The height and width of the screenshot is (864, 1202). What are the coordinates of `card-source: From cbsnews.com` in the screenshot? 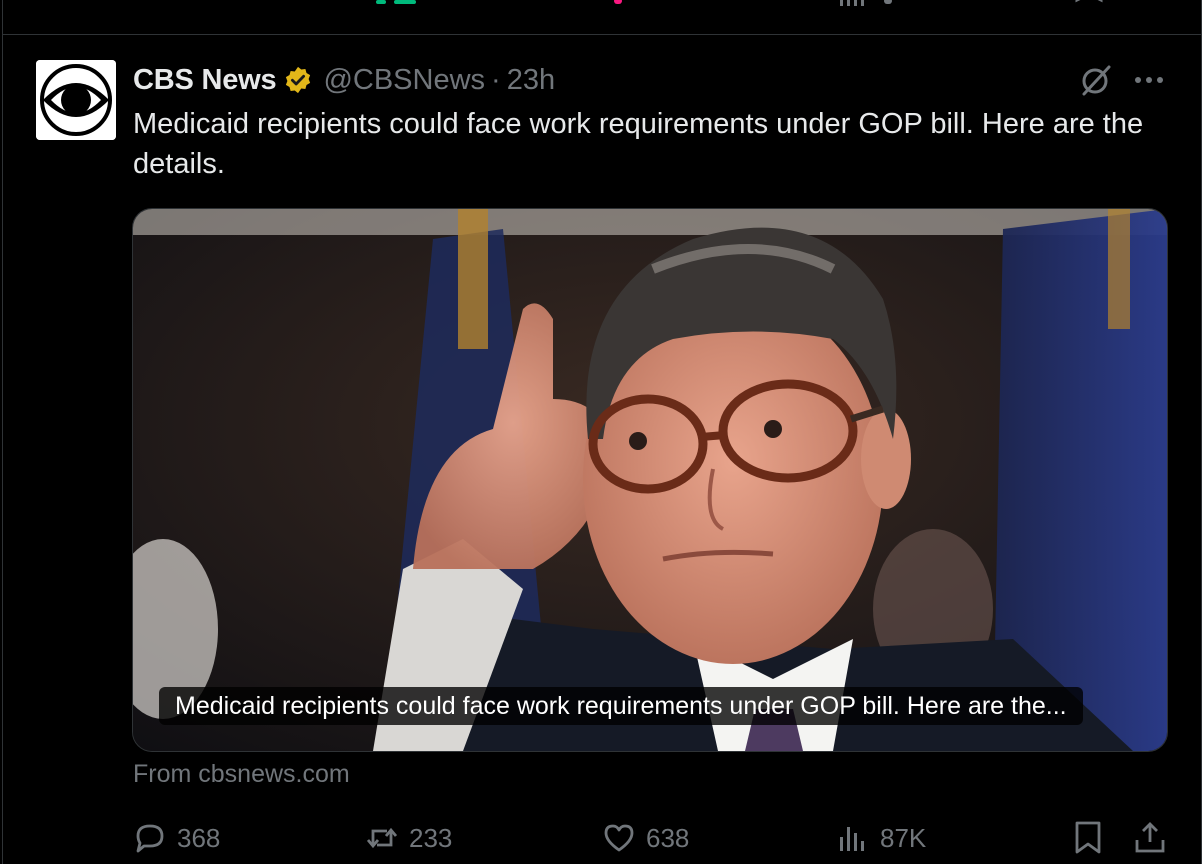 It's located at (241, 774).